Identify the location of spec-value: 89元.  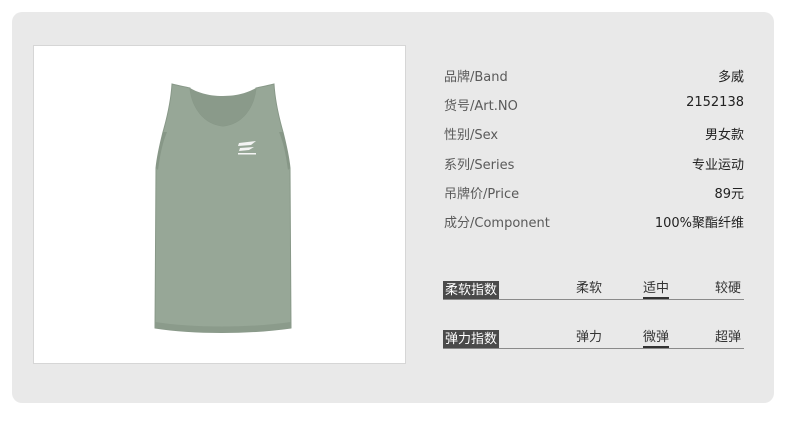
(729, 194).